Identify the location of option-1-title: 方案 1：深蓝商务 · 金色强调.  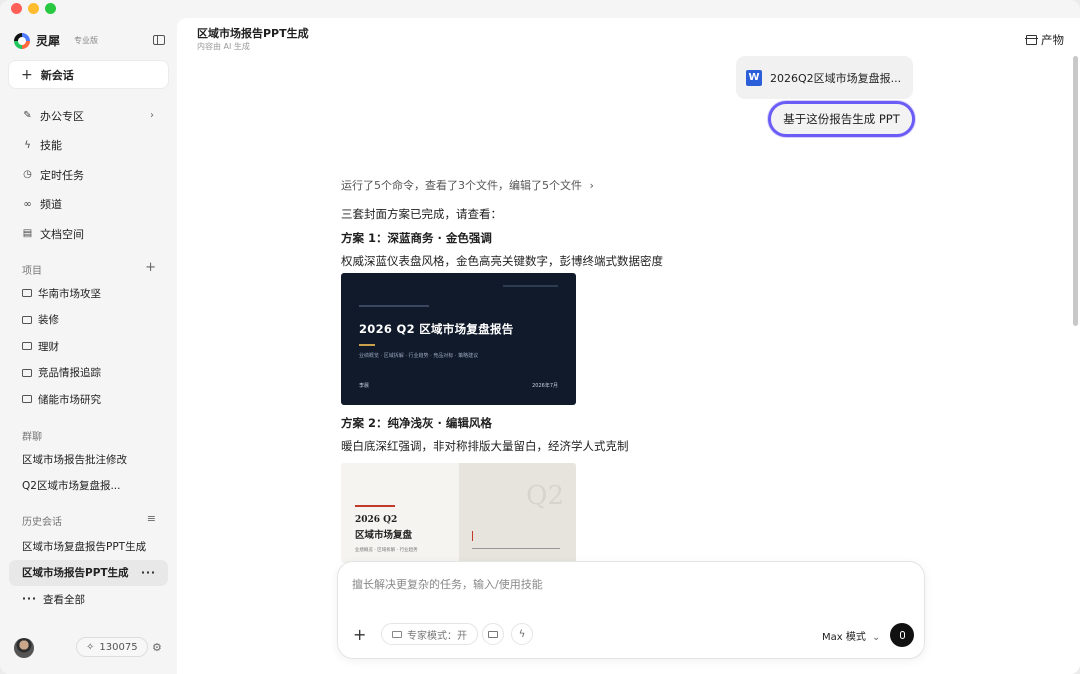
(416, 238).